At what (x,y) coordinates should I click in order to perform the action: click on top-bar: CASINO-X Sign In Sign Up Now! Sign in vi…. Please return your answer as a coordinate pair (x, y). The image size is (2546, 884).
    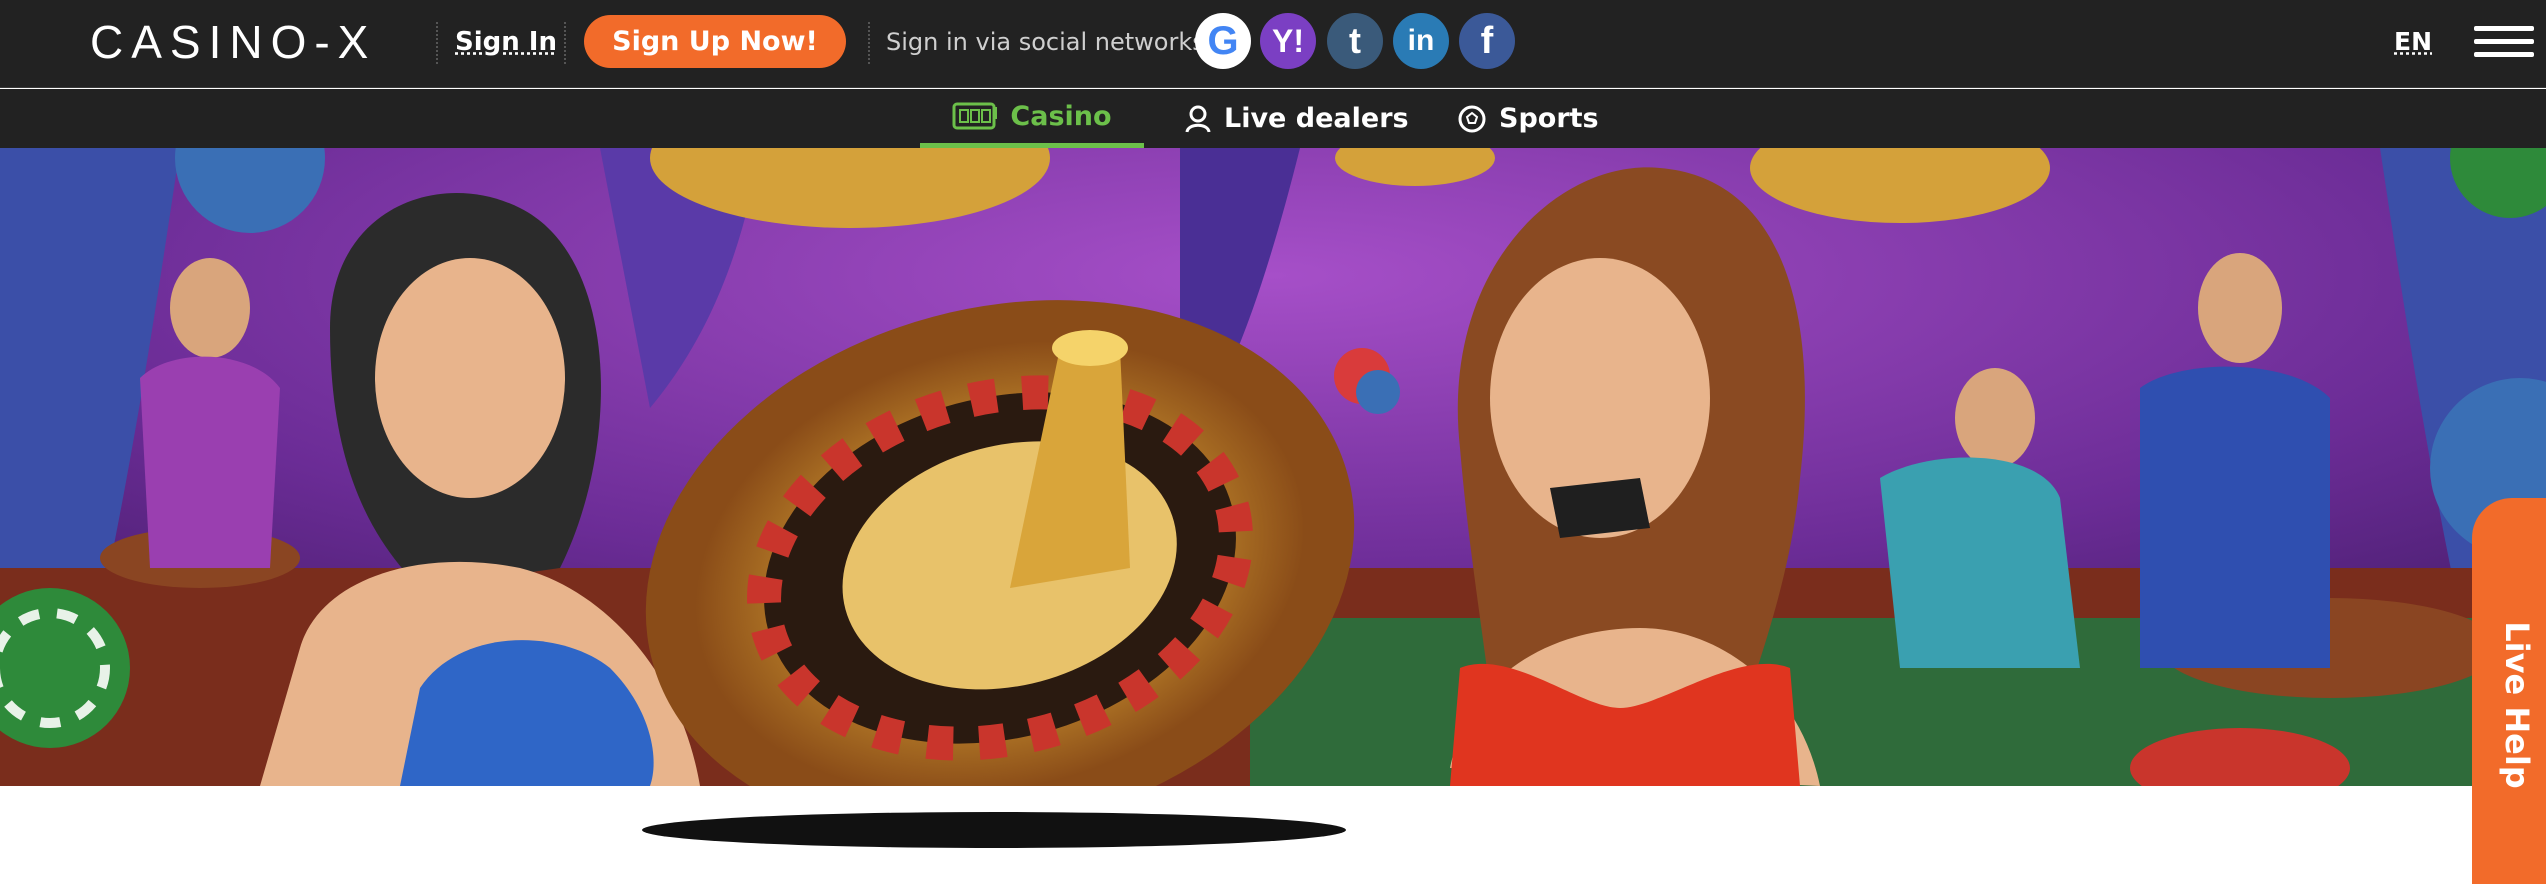
    Looking at the image, I should click on (1273, 44).